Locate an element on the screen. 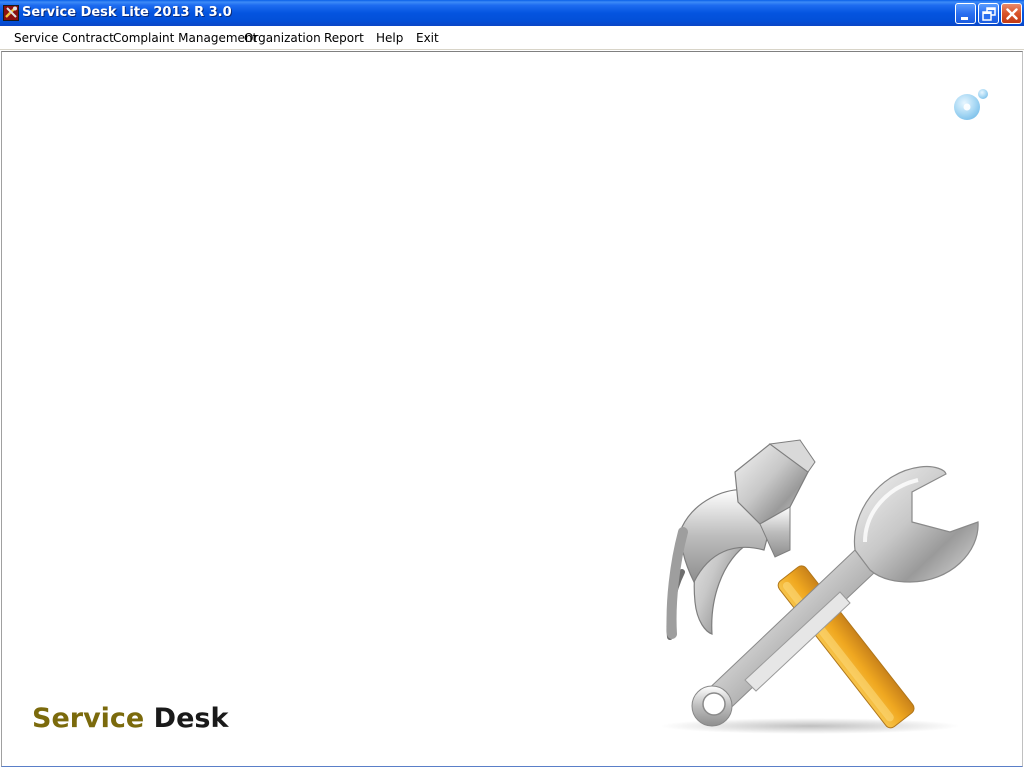  title-bar: Service Desk Lite 2013 R 3.0 is located at coordinates (512, 13).